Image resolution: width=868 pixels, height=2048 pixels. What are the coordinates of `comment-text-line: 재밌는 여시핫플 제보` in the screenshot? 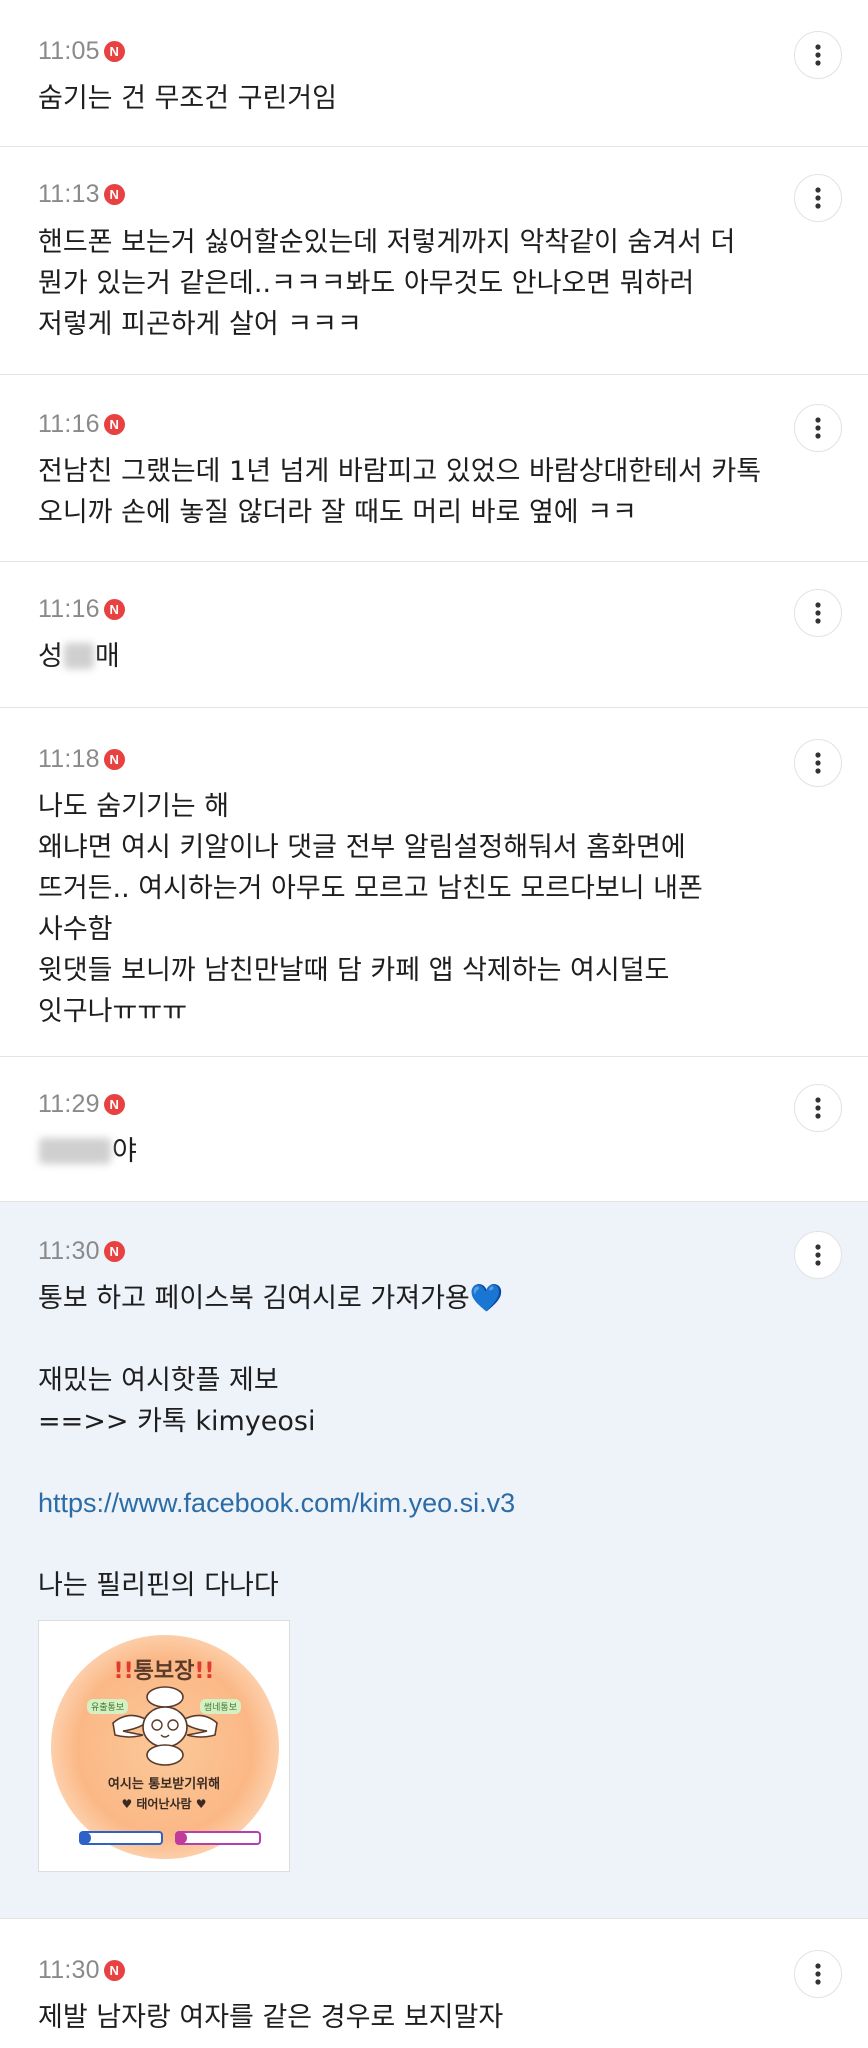 It's located at (158, 1380).